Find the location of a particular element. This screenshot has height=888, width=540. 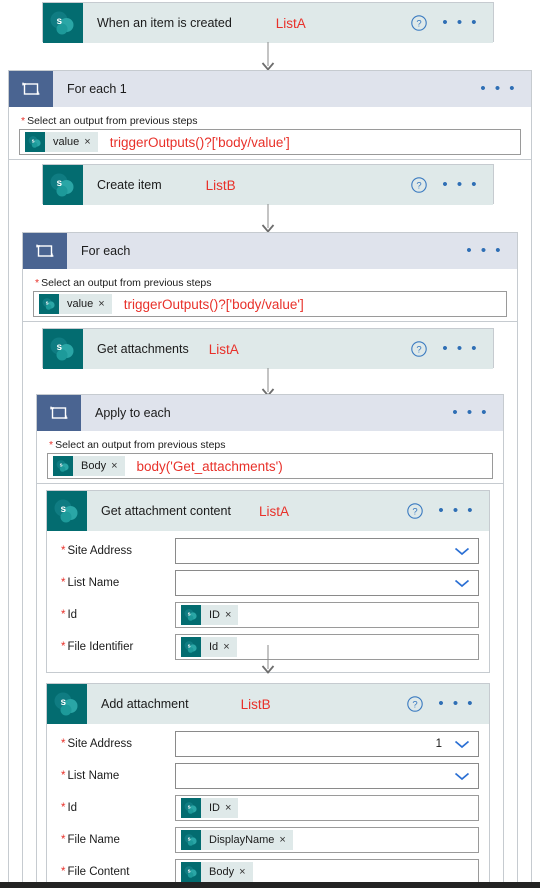

select-output-input: s Body × body('Get_attachments') is located at coordinates (270, 466).